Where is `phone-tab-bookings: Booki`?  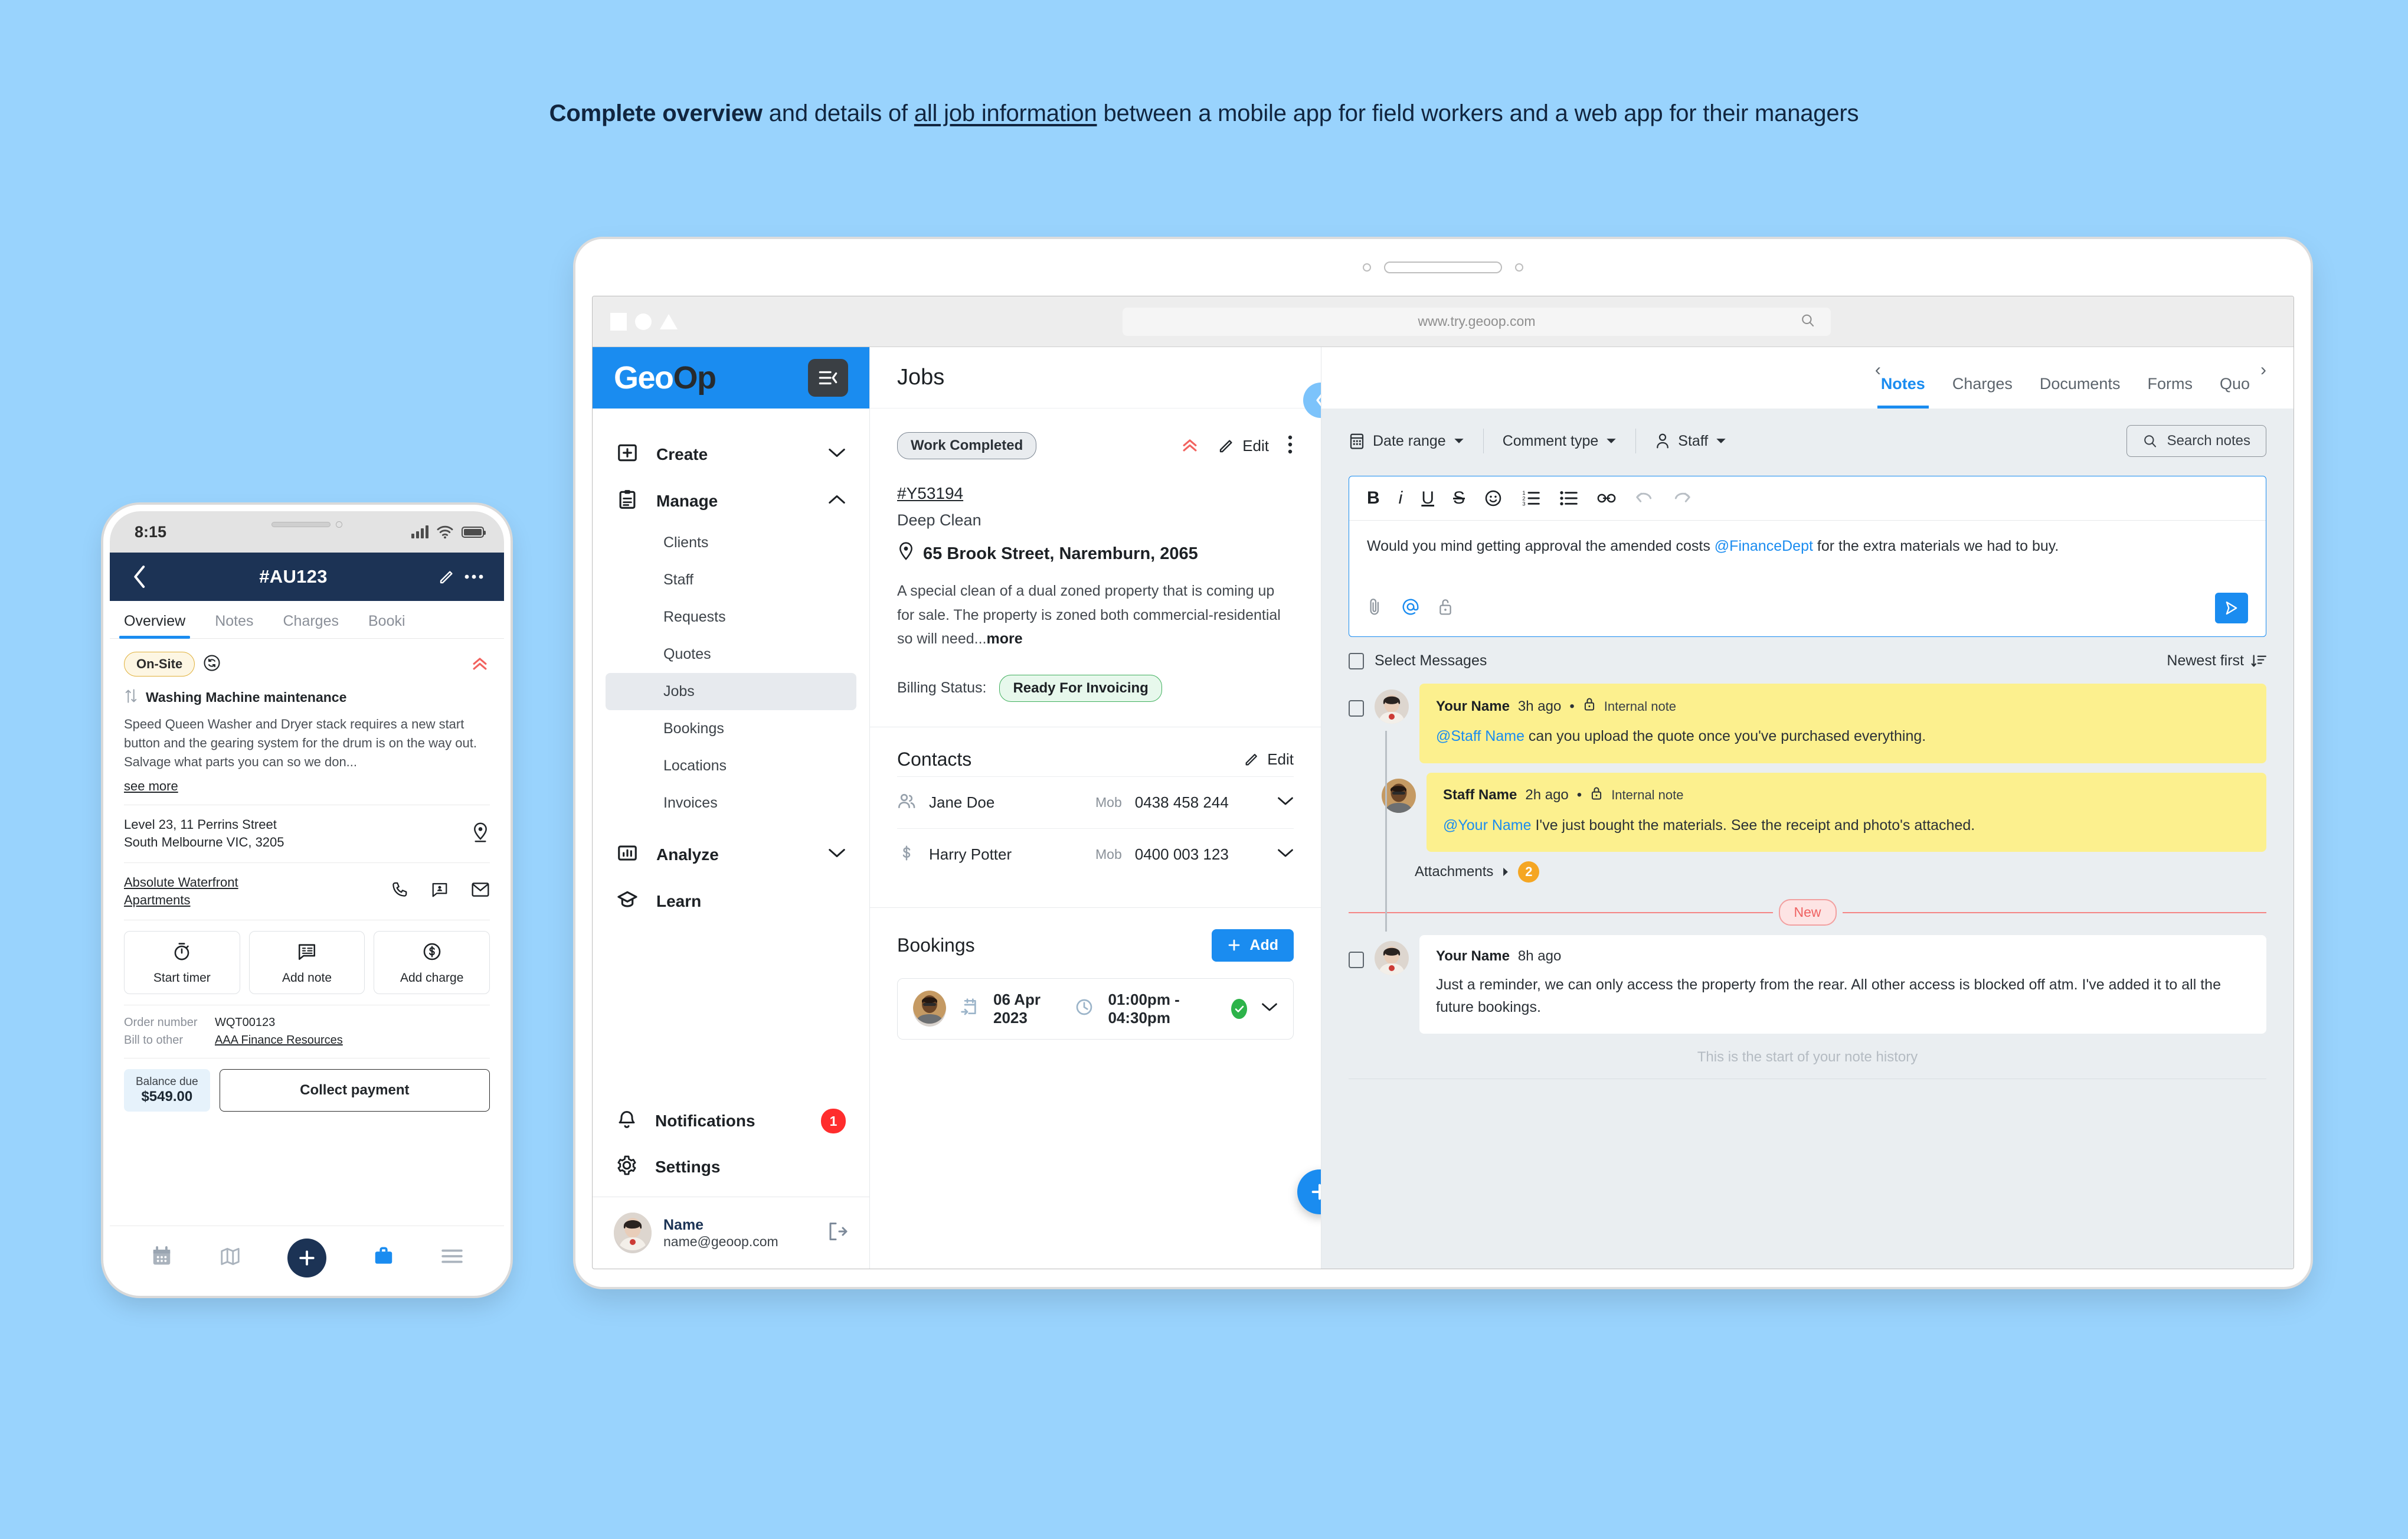 phone-tab-bookings: Booki is located at coordinates (386, 619).